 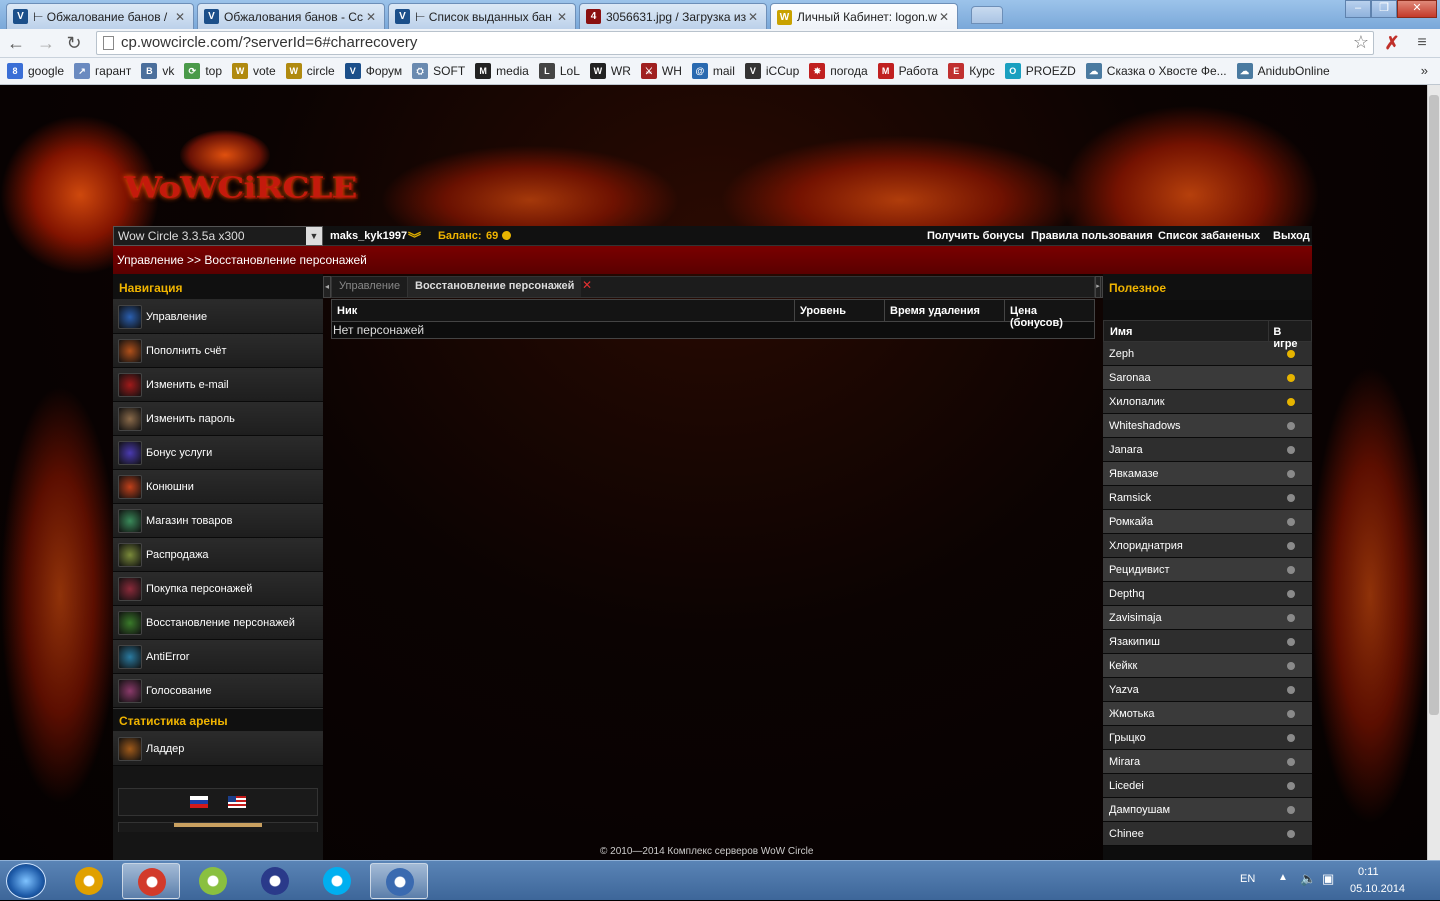 What do you see at coordinates (1193, 354) in the screenshot?
I see `player-name: Zeph` at bounding box center [1193, 354].